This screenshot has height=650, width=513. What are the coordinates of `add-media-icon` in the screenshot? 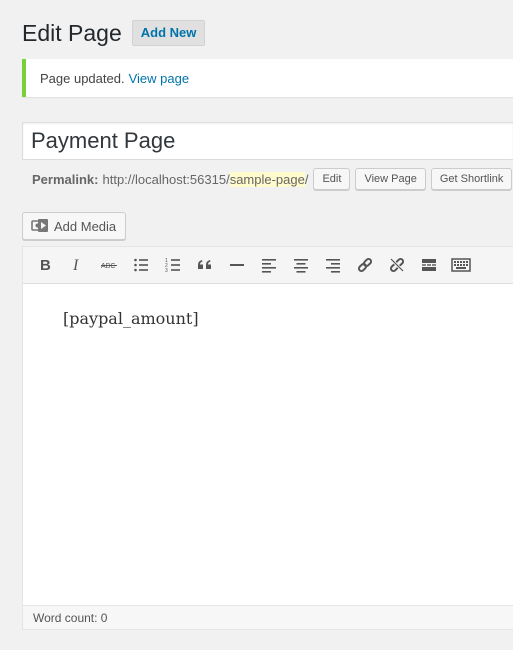 It's located at (40, 226).